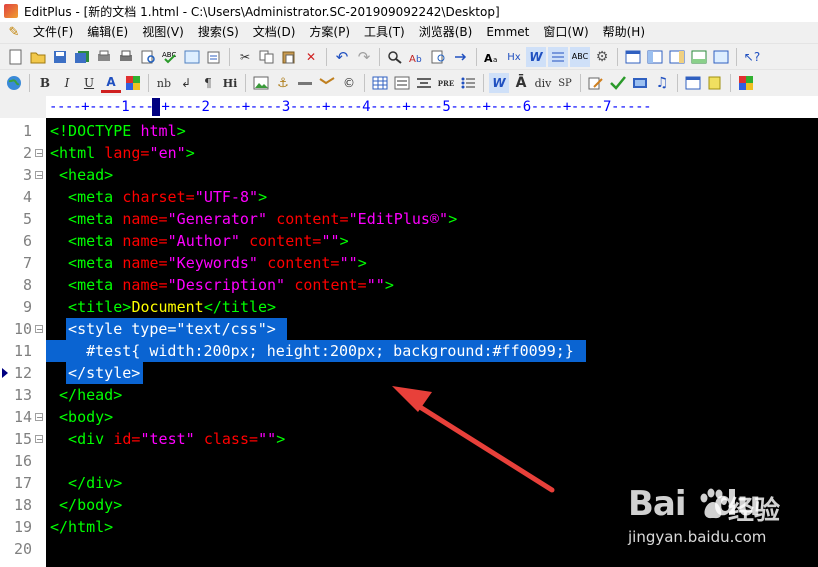  What do you see at coordinates (245, 57) in the screenshot?
I see `cut-icon: ✂` at bounding box center [245, 57].